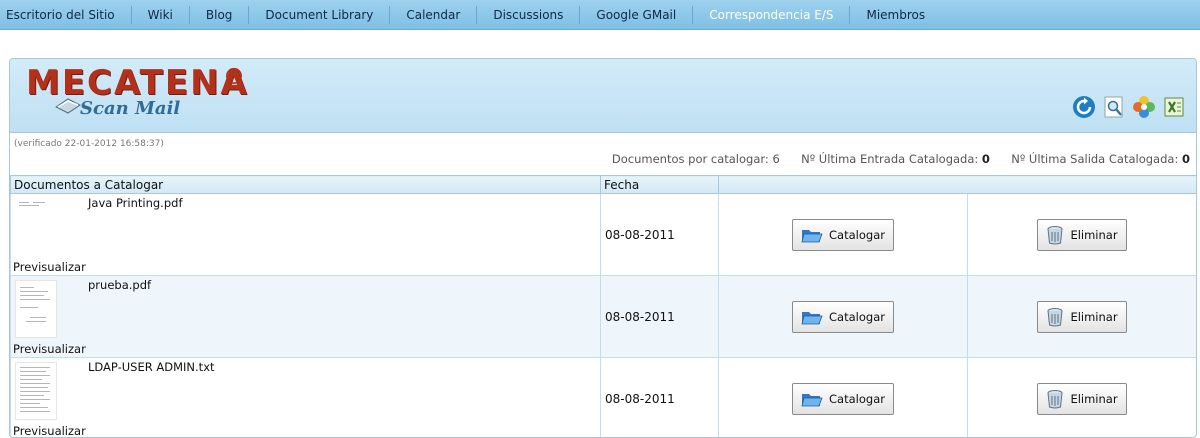 Image resolution: width=1200 pixels, height=438 pixels. What do you see at coordinates (690, 159) in the screenshot?
I see `pending-label: Documentos por catalogar:` at bounding box center [690, 159].